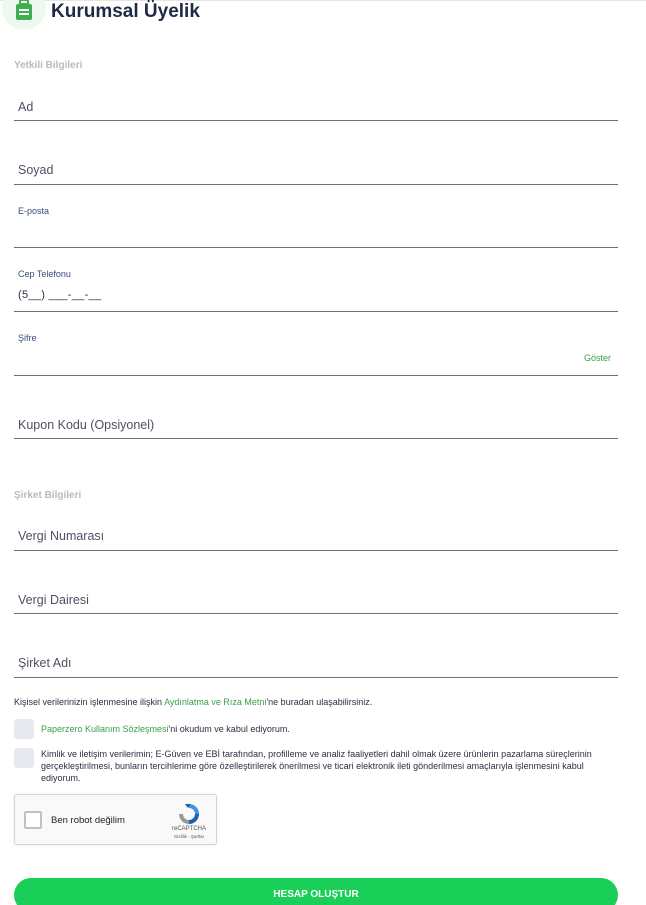 Image resolution: width=646 pixels, height=905 pixels. I want to click on show-password-button: Göster, so click(597, 358).